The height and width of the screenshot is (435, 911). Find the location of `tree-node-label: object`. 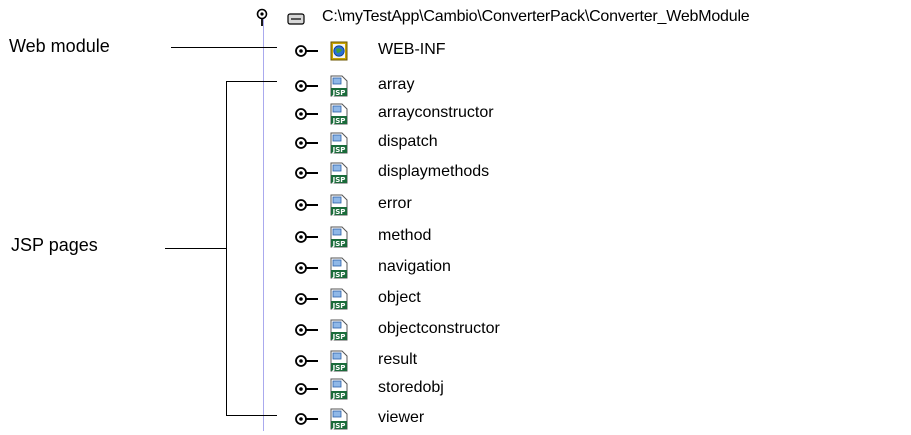

tree-node-label: object is located at coordinates (399, 298).